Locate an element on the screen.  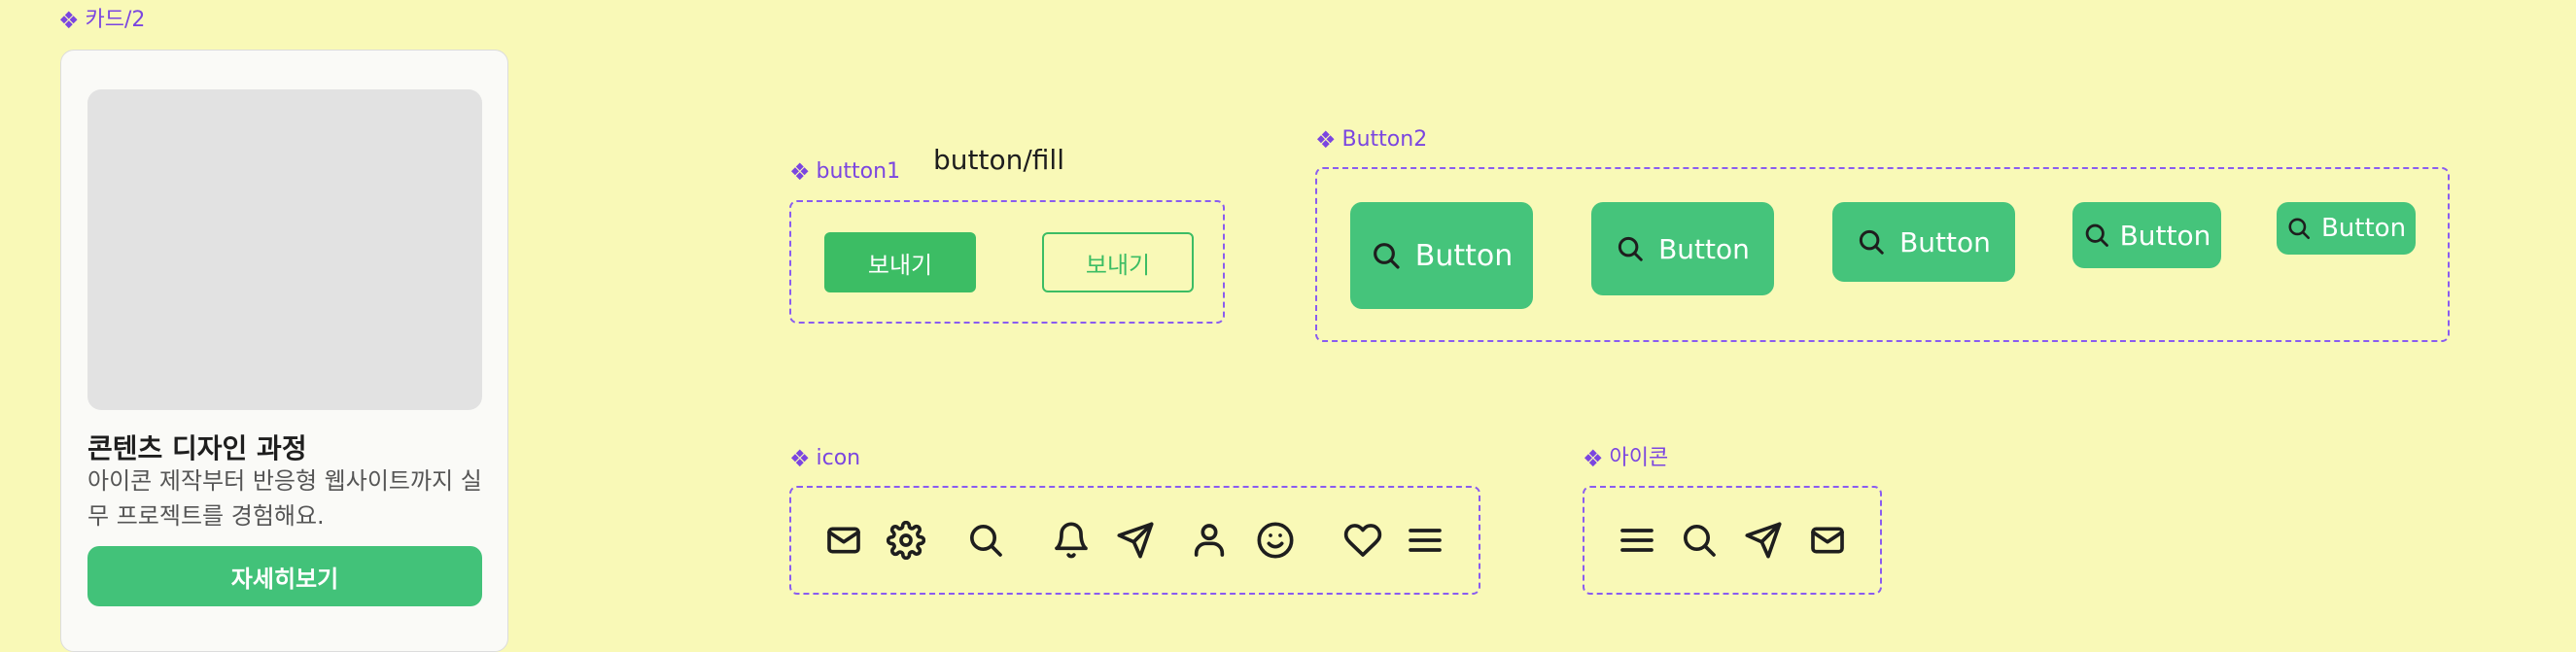
view-details-button: 자세히보기 is located at coordinates (284, 576).